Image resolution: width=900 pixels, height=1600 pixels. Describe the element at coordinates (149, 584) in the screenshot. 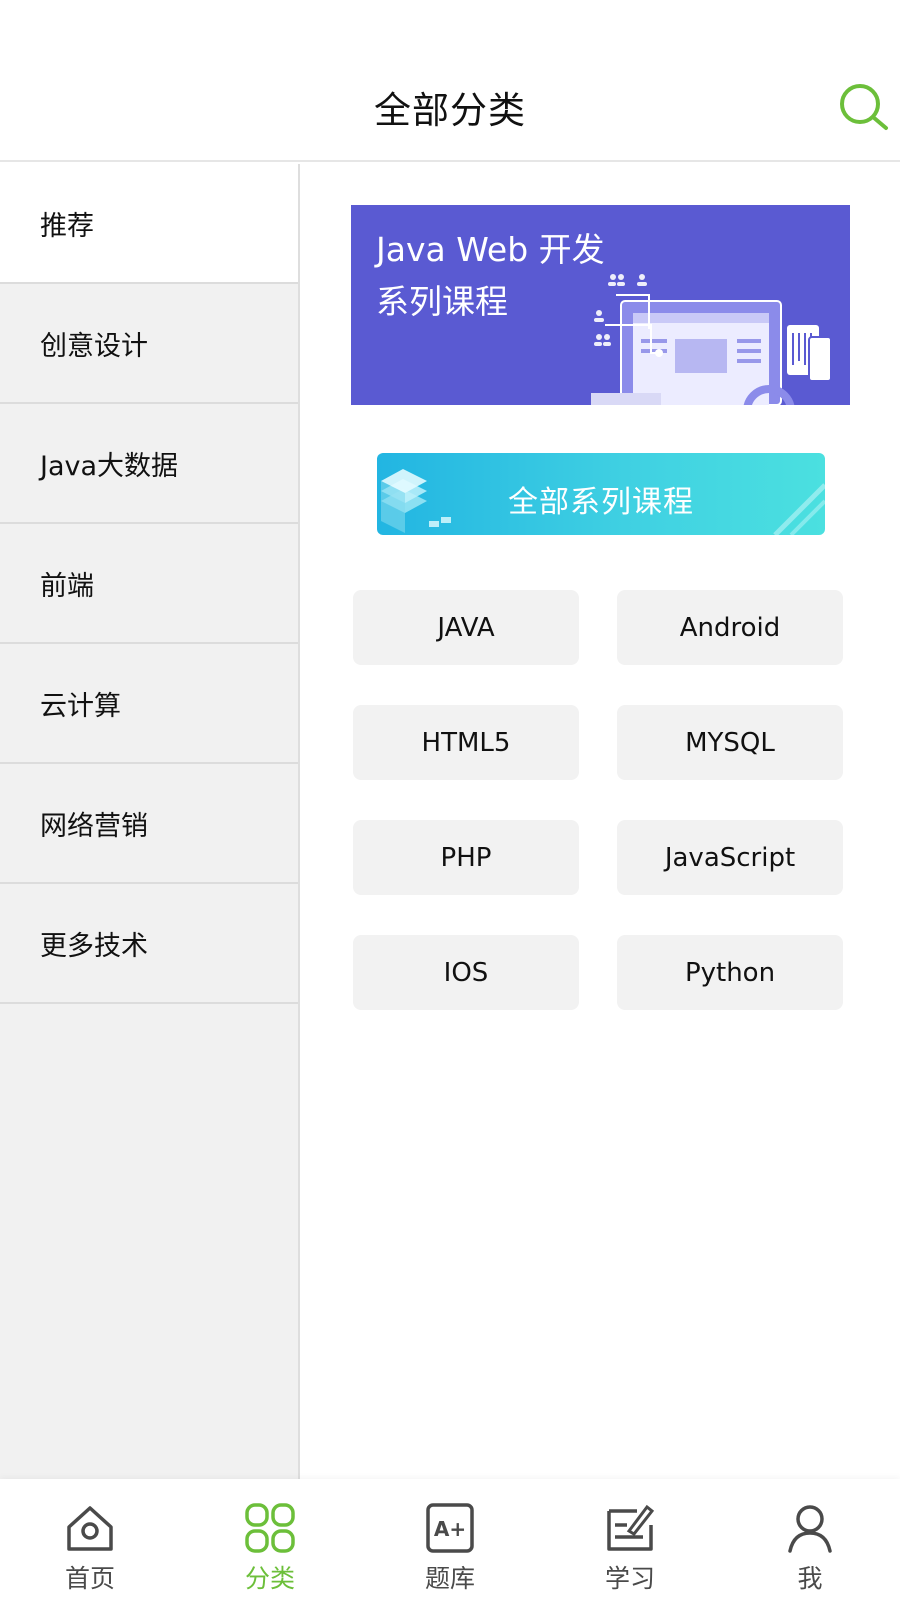

I see `sidebar-item-frontend: 前端` at that location.